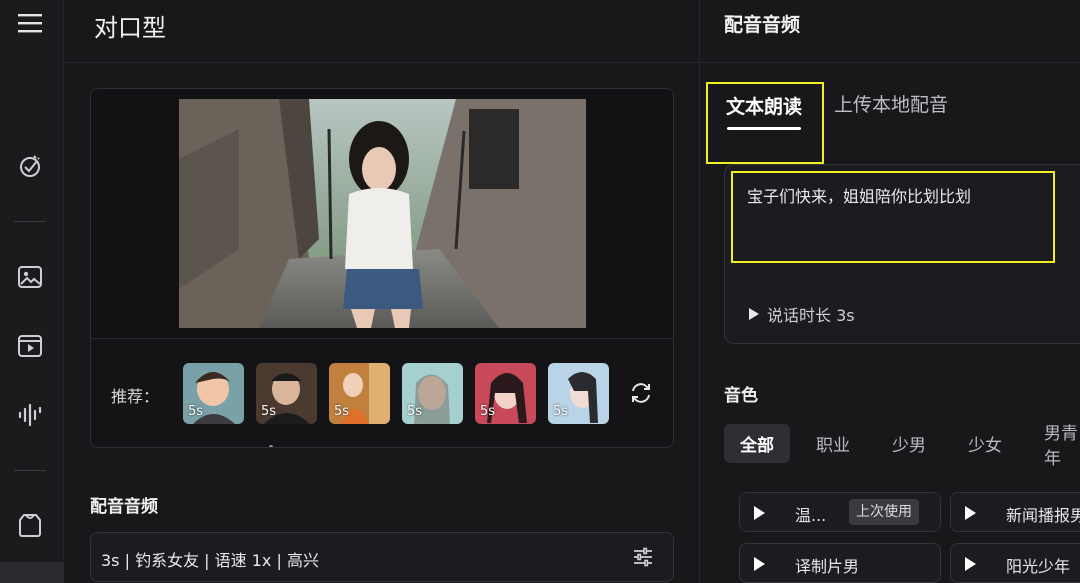 Image resolution: width=1080 pixels, height=583 pixels. Describe the element at coordinates (741, 396) in the screenshot. I see `timbre-label: 音色` at that location.